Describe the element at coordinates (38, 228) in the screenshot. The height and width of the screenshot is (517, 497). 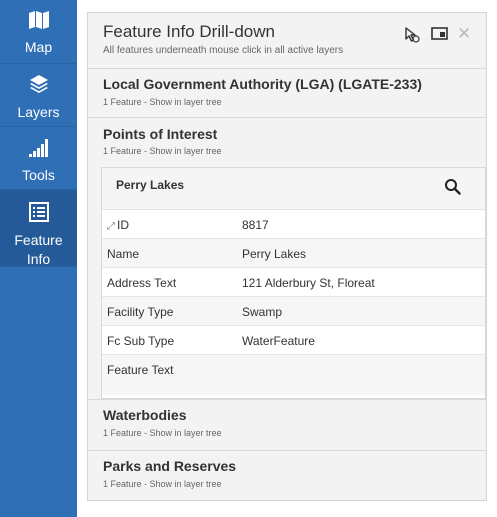
I see `nav-item-feature-info: Feature Info` at that location.